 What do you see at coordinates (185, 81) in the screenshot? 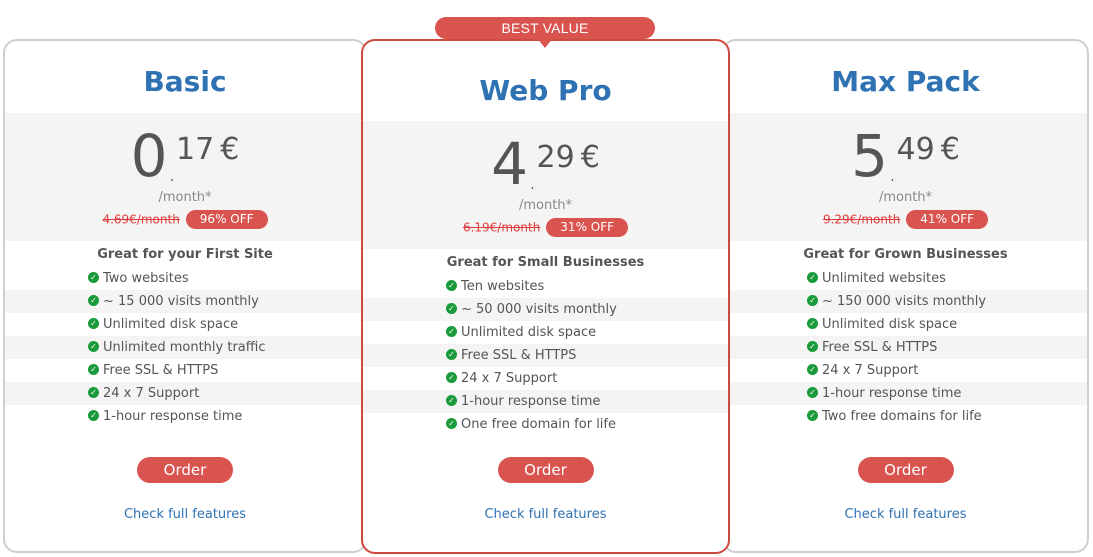
I see `plan-title: Basic` at bounding box center [185, 81].